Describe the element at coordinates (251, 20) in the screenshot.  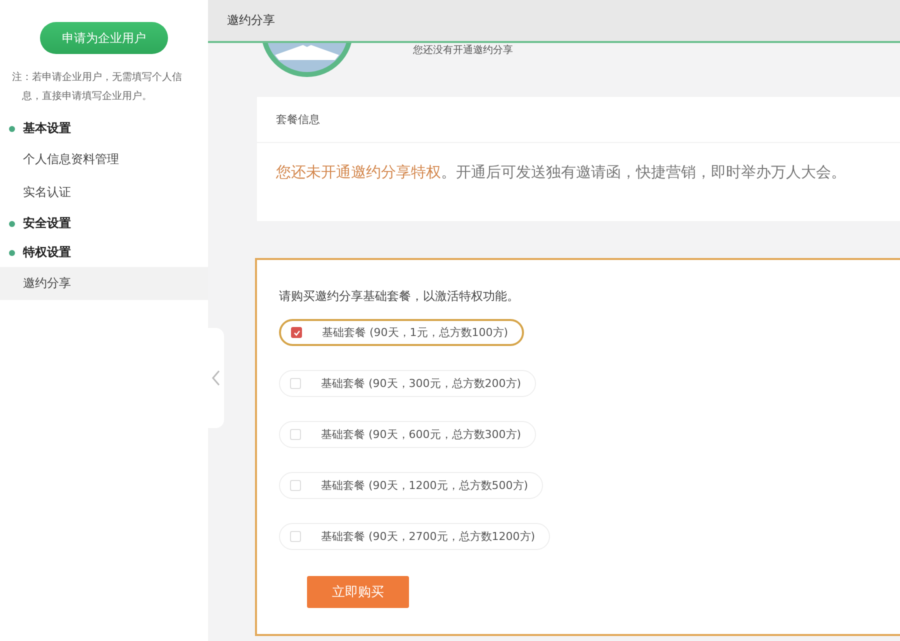
I see `page-title: 邀约分享` at that location.